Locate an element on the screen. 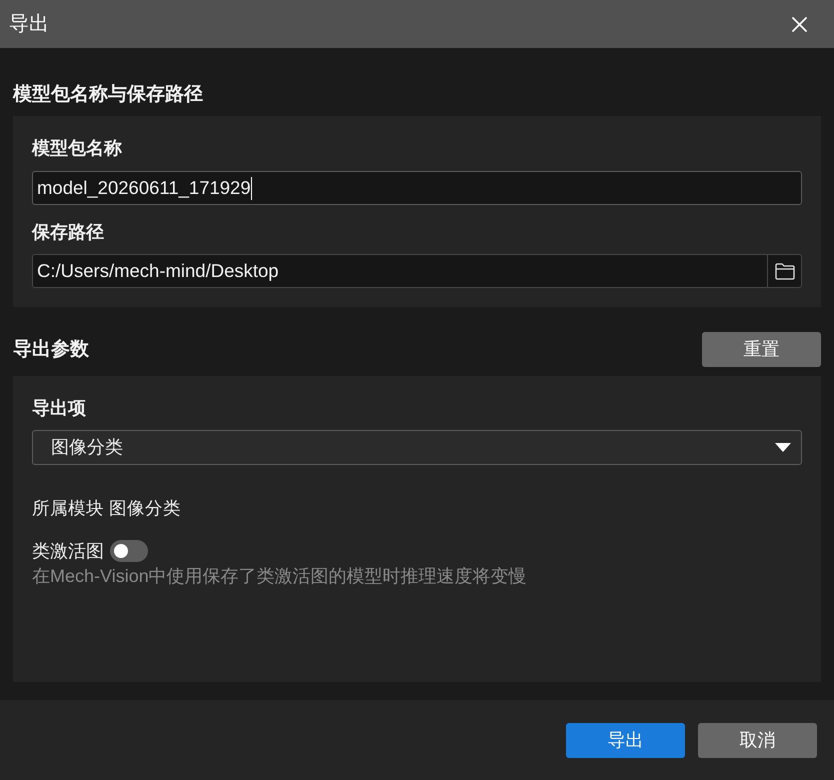 The height and width of the screenshot is (780, 834). section-heading: 模型包名称与保存路径 is located at coordinates (108, 95).